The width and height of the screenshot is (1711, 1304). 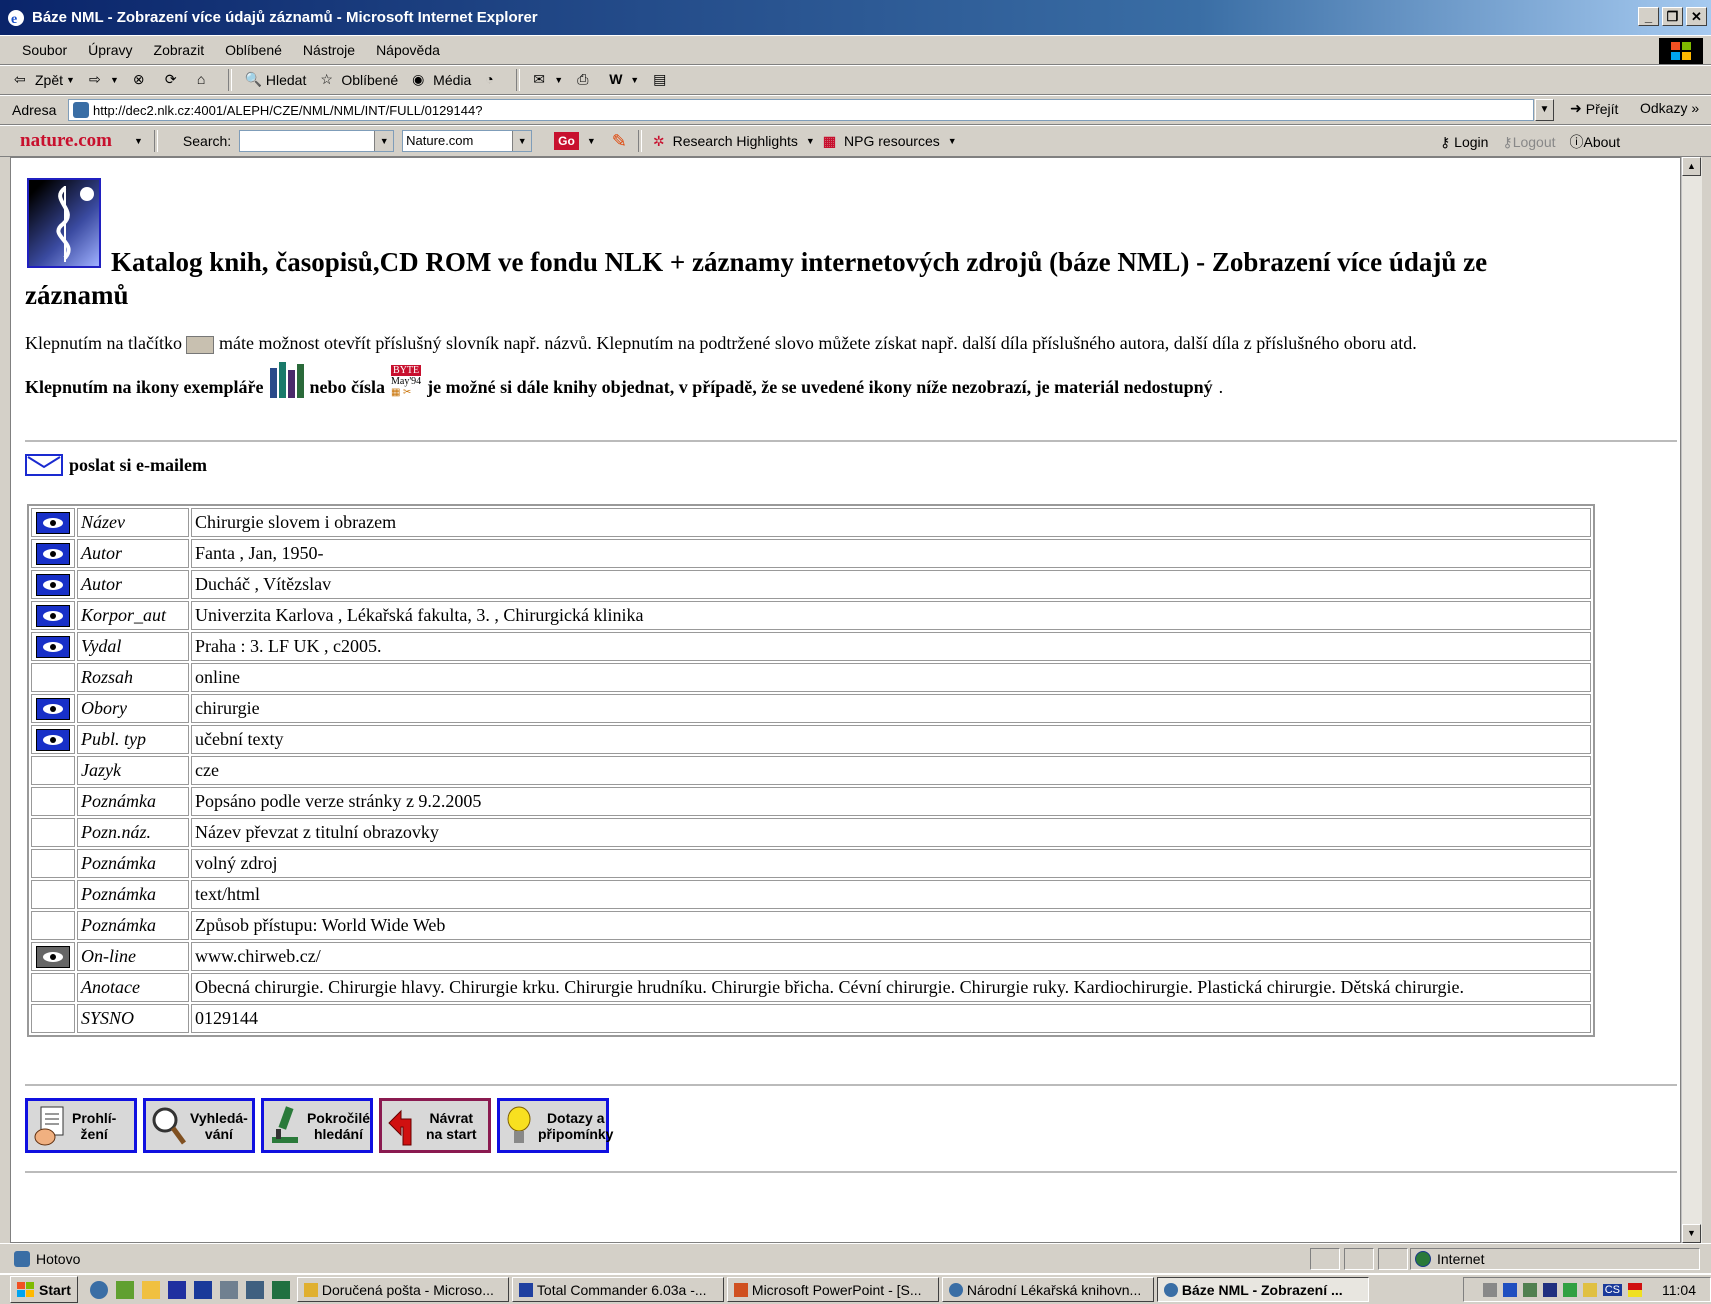 I want to click on notepad-icon, so click(x=150, y=1289).